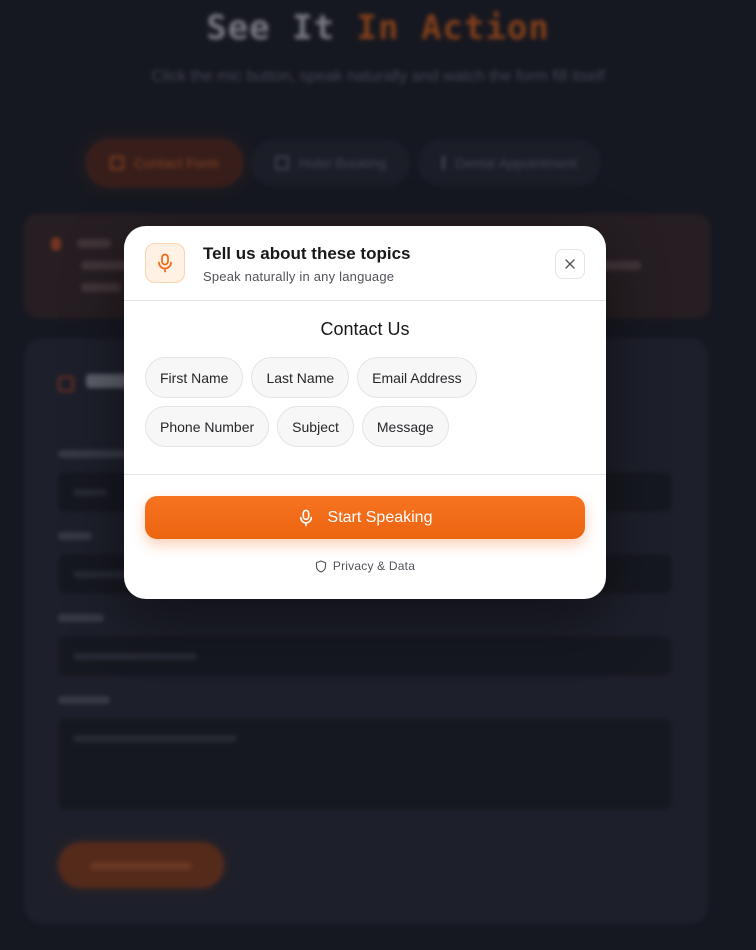 The width and height of the screenshot is (756, 950). Describe the element at coordinates (194, 377) in the screenshot. I see `topic-chip: First Name` at that location.